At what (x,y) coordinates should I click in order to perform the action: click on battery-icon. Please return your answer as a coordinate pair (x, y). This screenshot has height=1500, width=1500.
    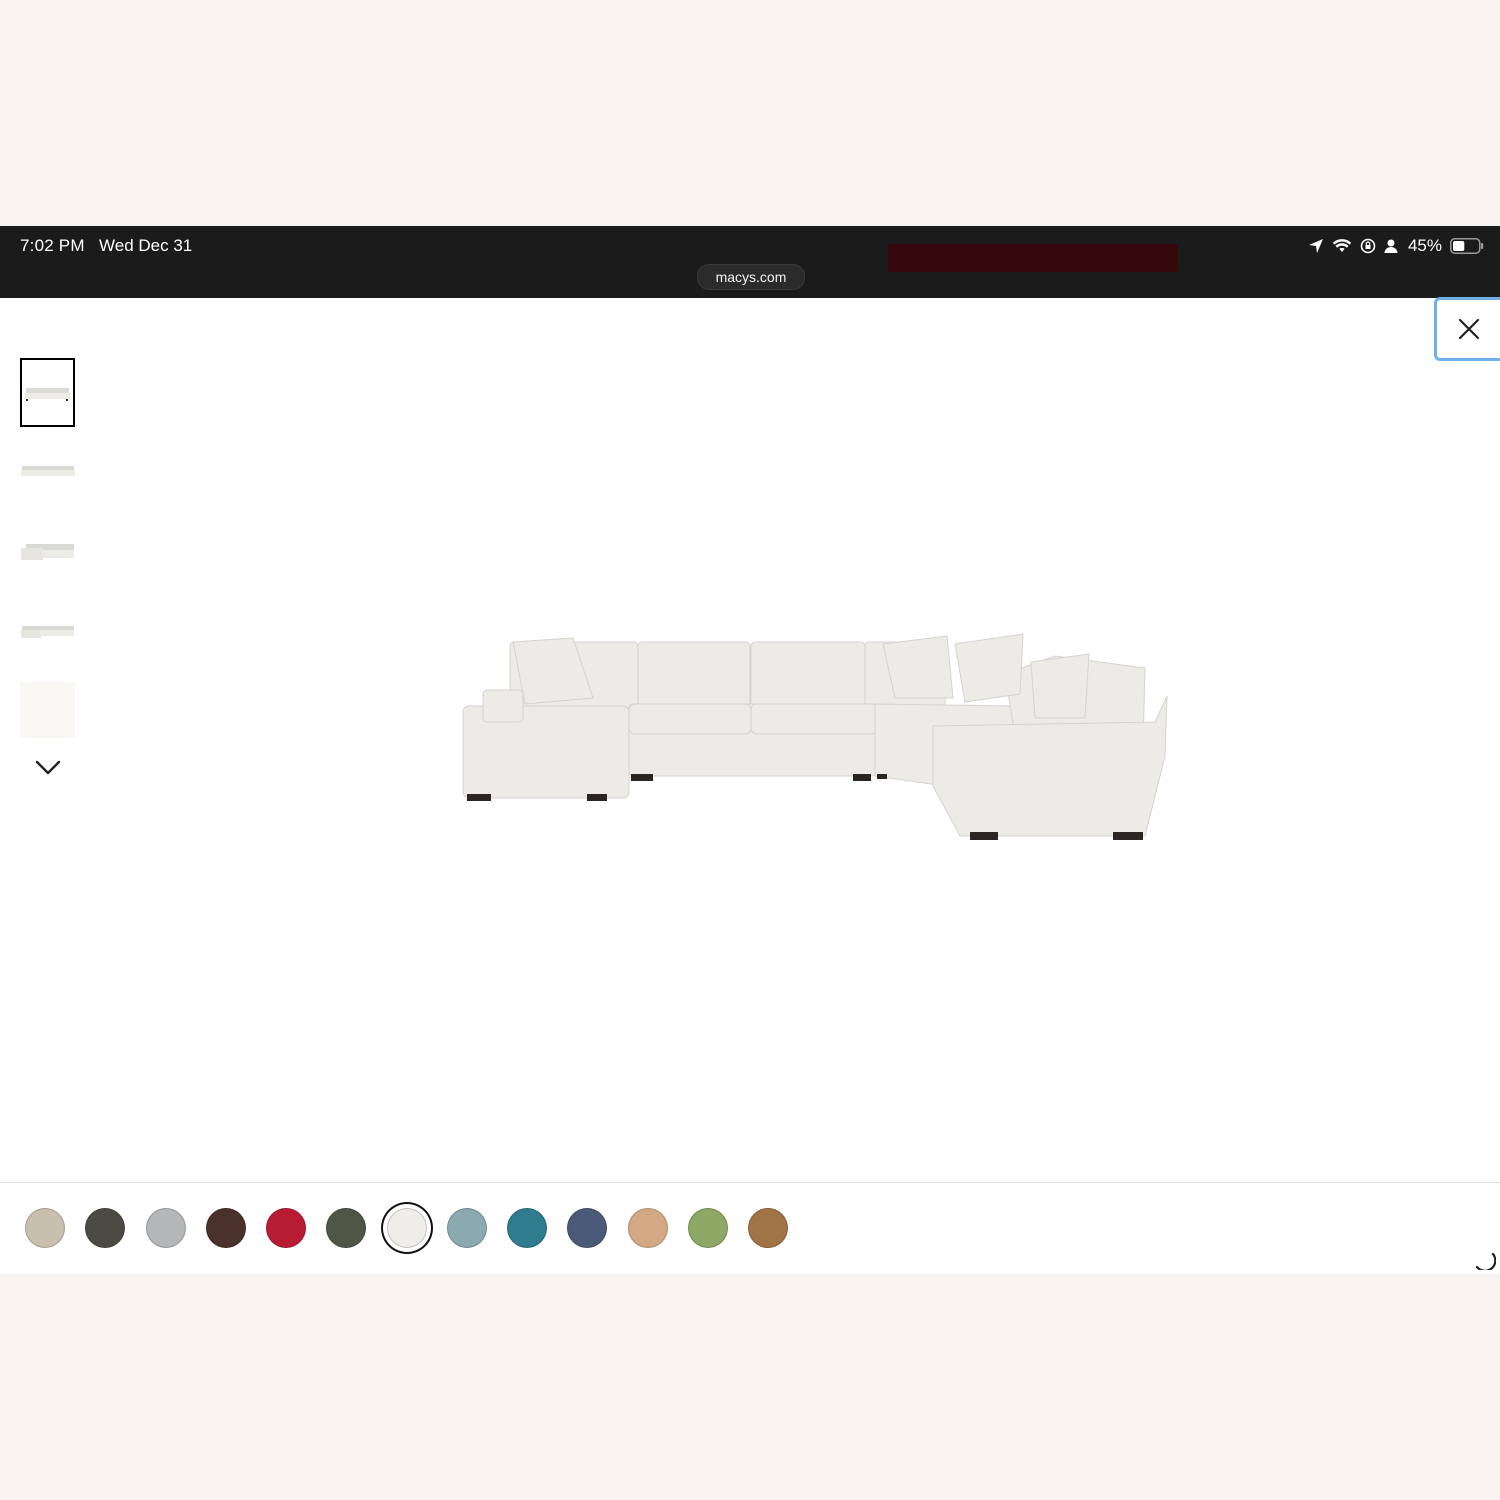
    Looking at the image, I should click on (1467, 246).